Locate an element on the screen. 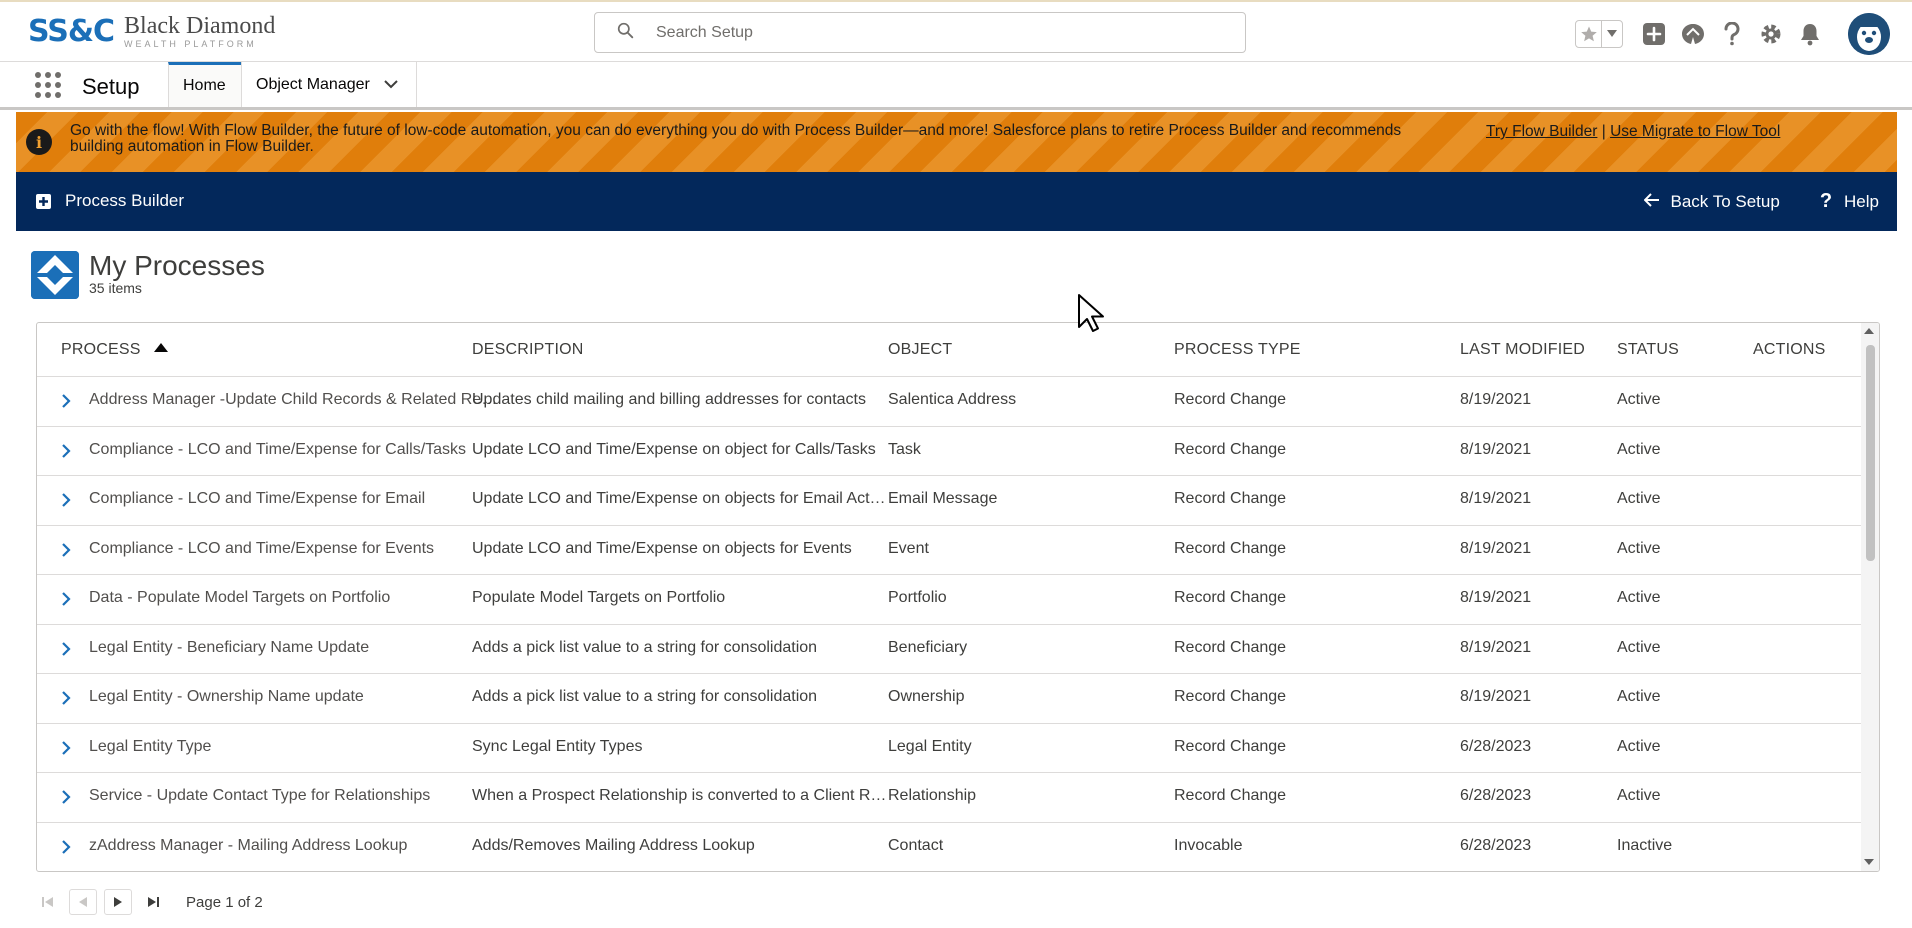 This screenshot has height=928, width=1912. cell-description: Sync Legal Entity Types is located at coordinates (557, 746).